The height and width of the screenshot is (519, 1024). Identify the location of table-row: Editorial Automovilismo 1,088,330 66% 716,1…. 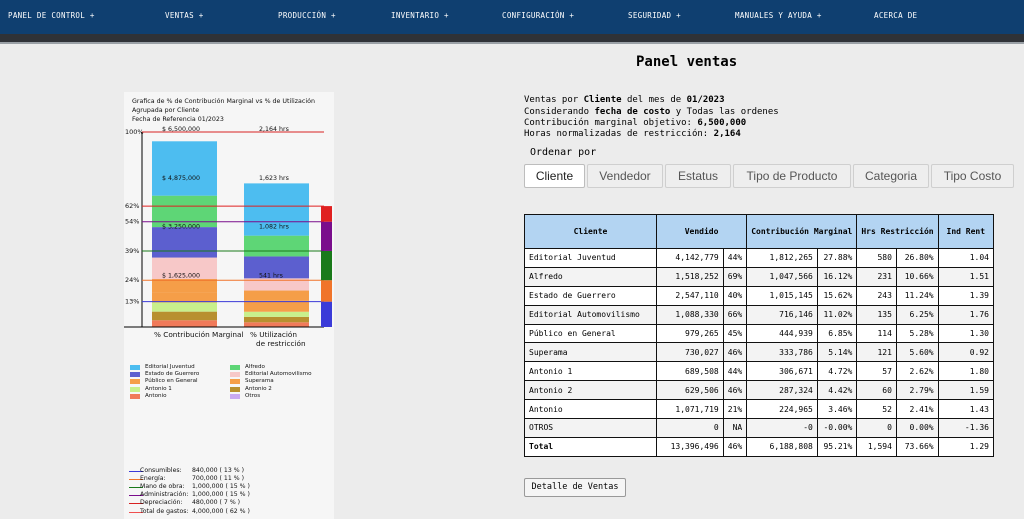
(759, 314).